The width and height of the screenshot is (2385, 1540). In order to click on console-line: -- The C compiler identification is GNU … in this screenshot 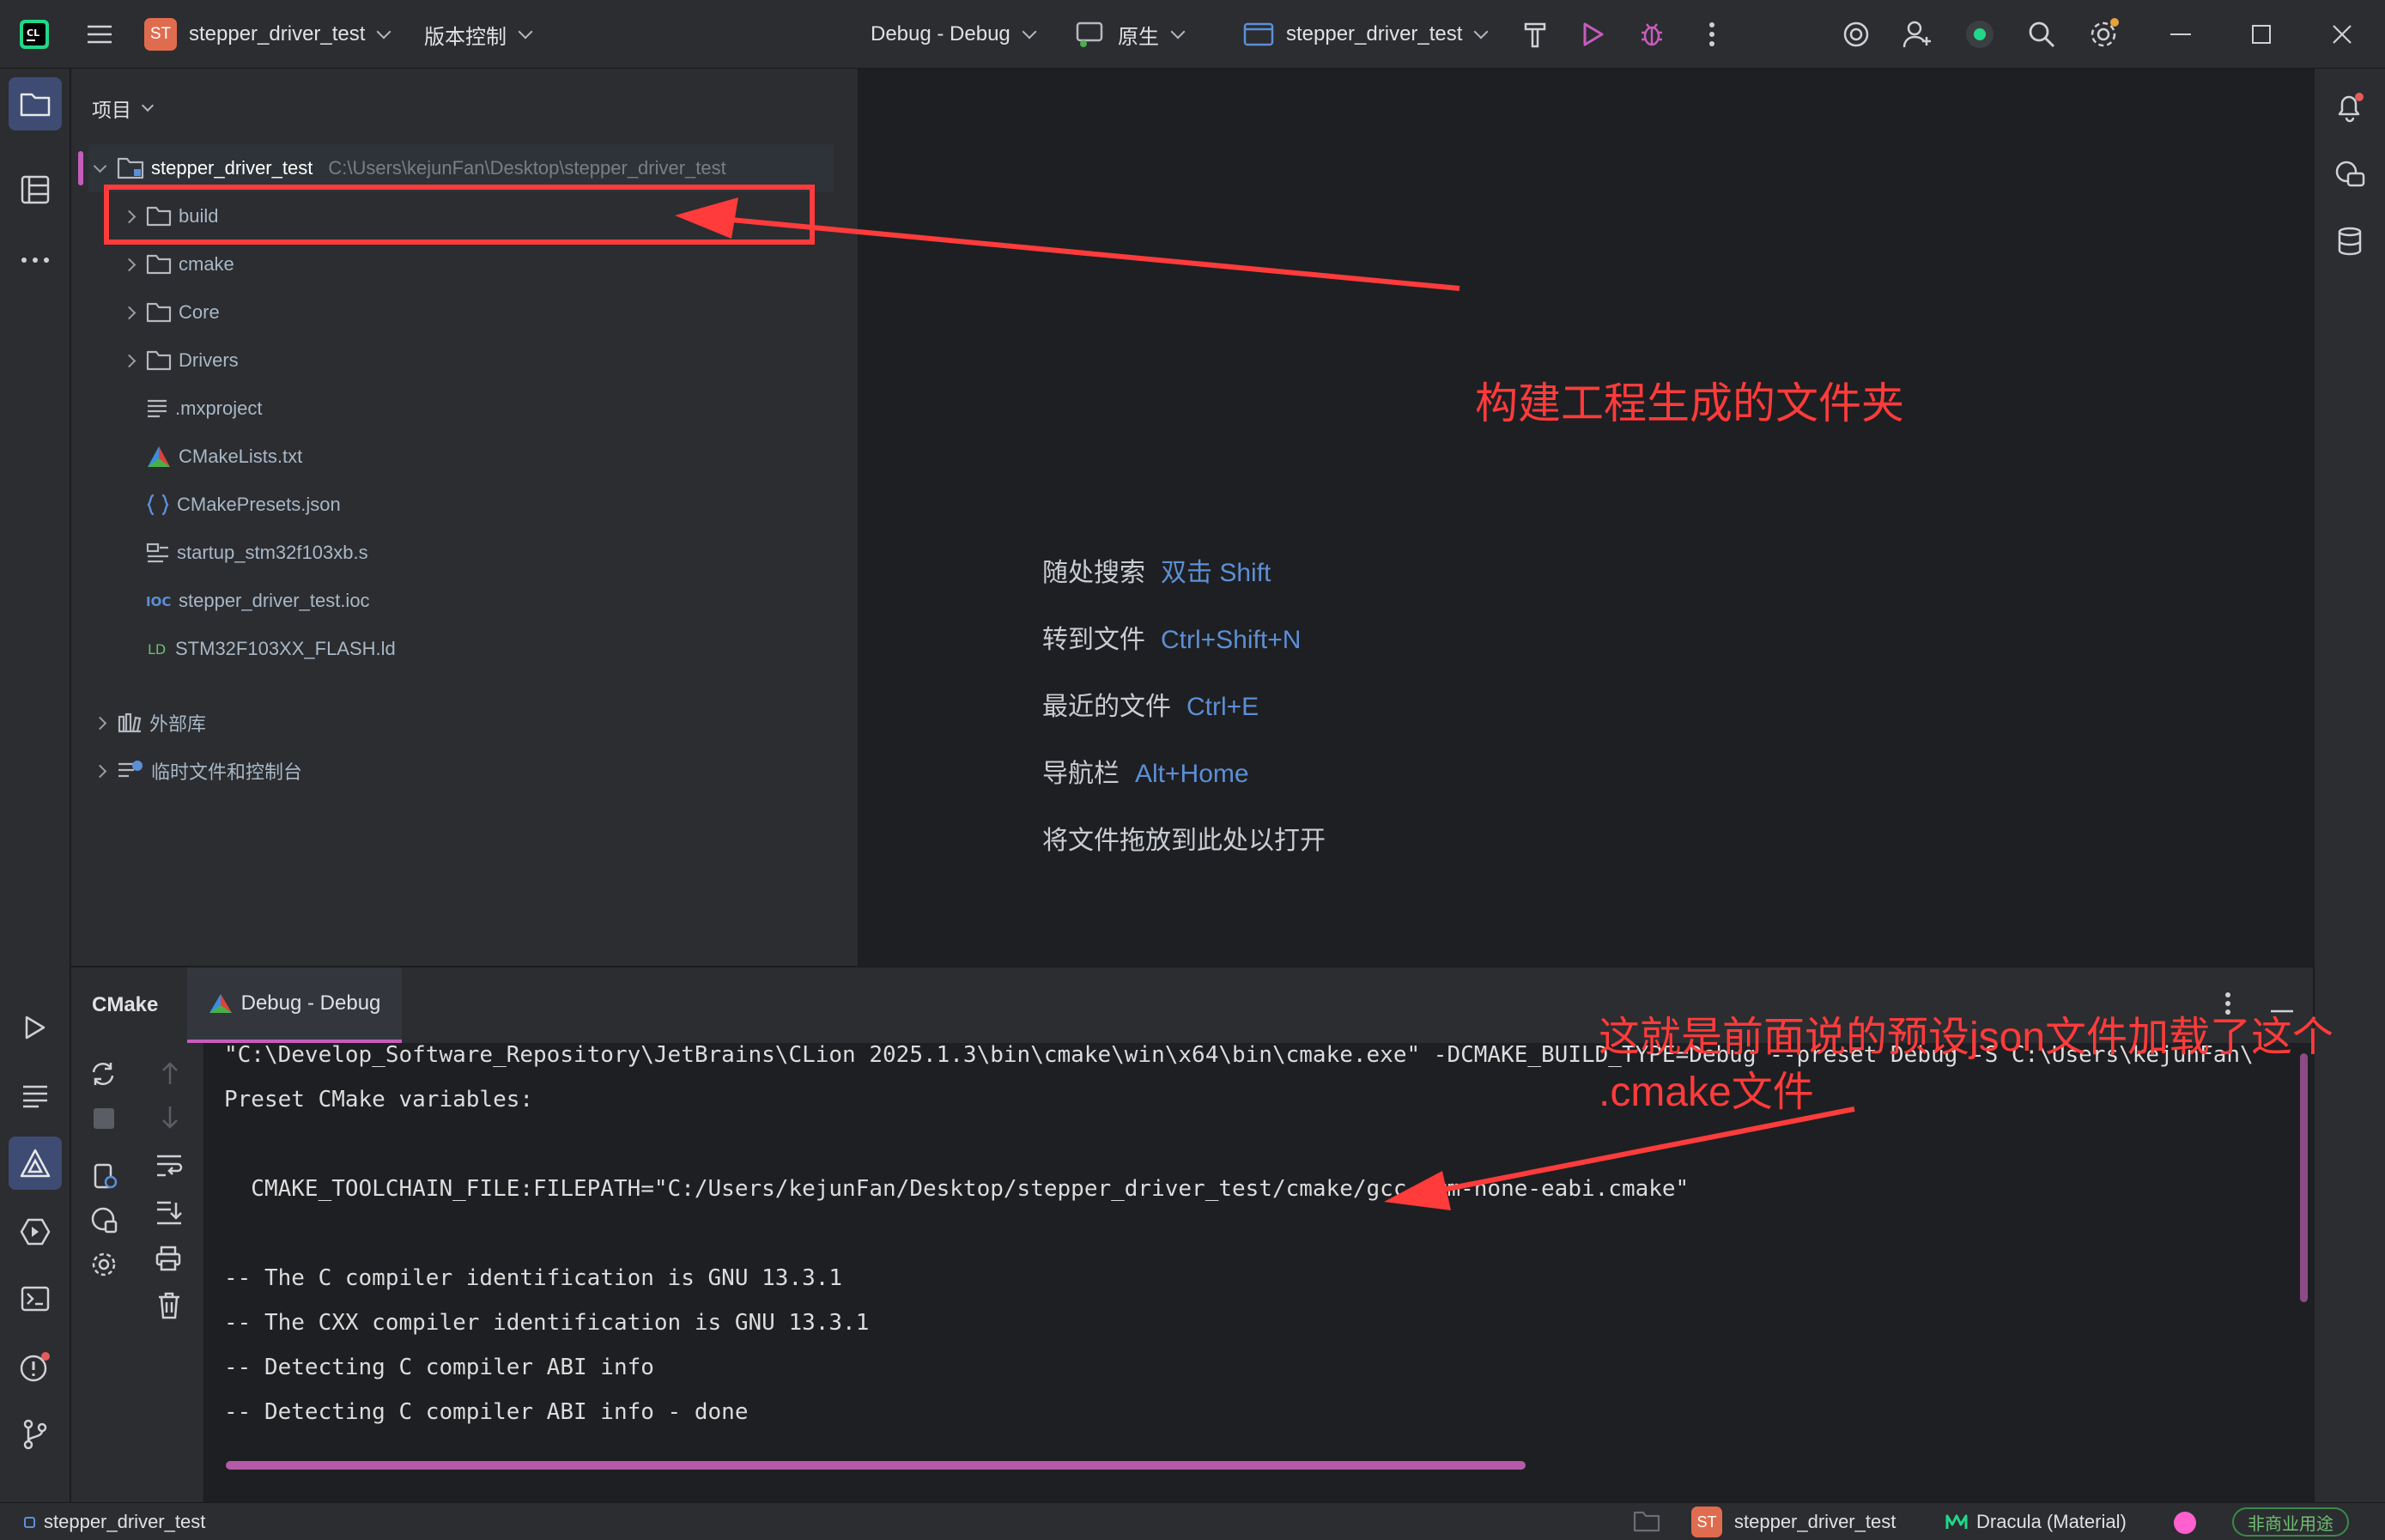, I will do `click(533, 1278)`.